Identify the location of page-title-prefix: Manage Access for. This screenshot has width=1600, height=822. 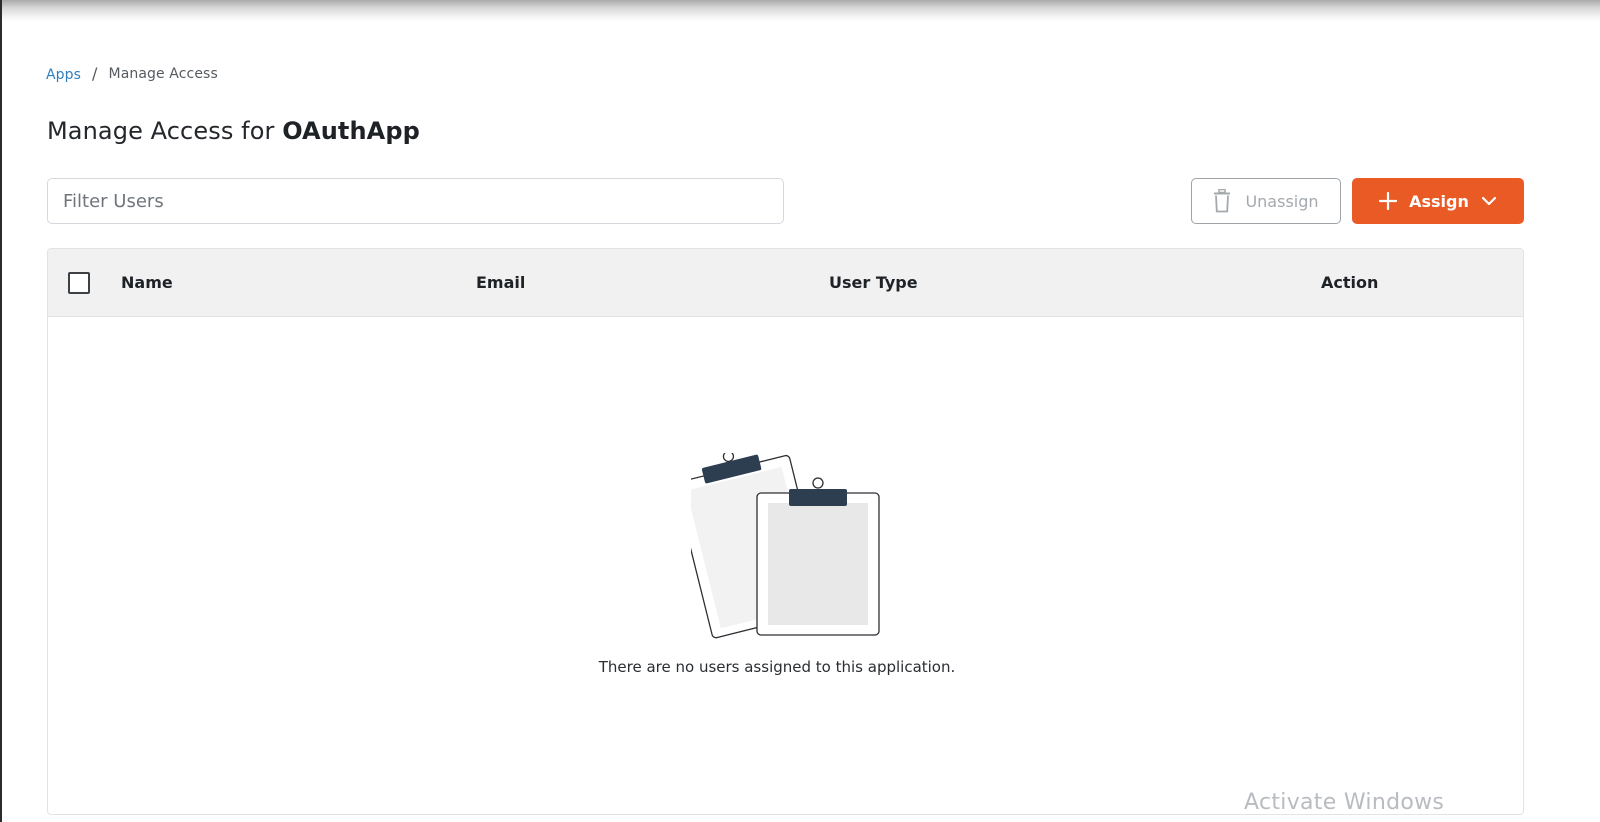
(161, 131).